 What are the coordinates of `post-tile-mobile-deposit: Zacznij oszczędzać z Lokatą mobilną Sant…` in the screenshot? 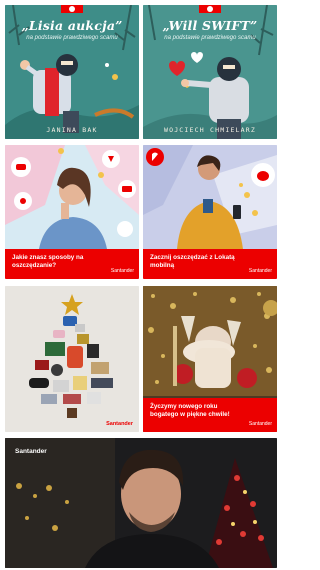 It's located at (210, 212).